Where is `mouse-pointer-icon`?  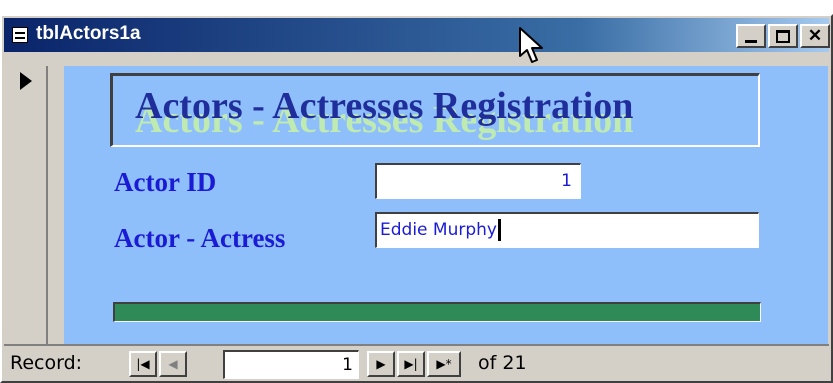 mouse-pointer-icon is located at coordinates (531, 45).